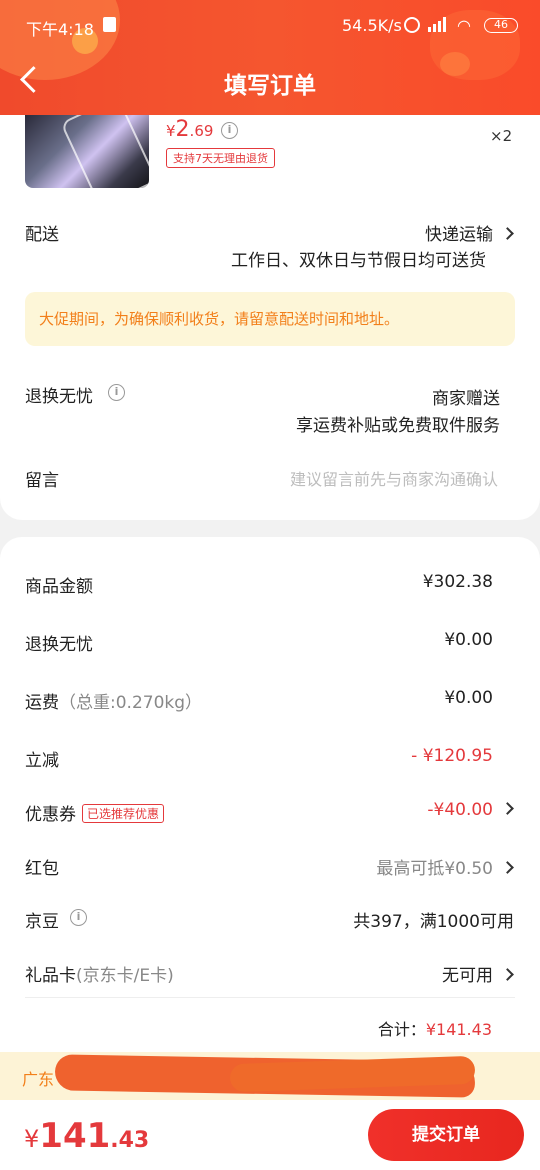  What do you see at coordinates (466, 399) in the screenshot?
I see `returns-value: 商家赠送` at bounding box center [466, 399].